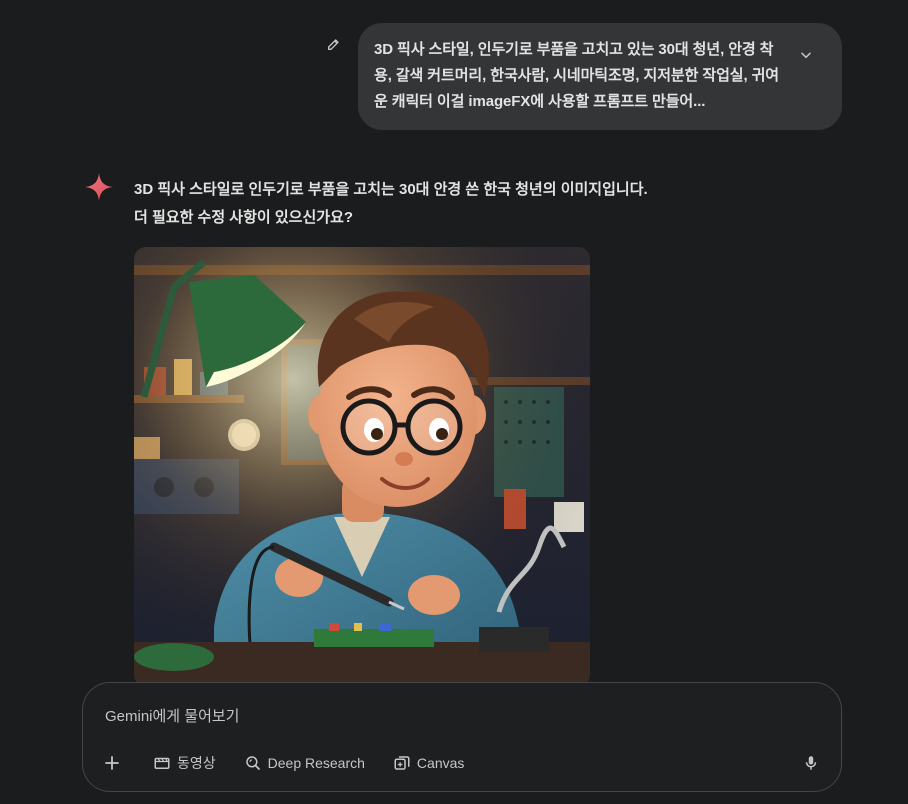 The width and height of the screenshot is (908, 804). I want to click on prompt-composer: 동영상 Deep Research Canvas, so click(462, 737).